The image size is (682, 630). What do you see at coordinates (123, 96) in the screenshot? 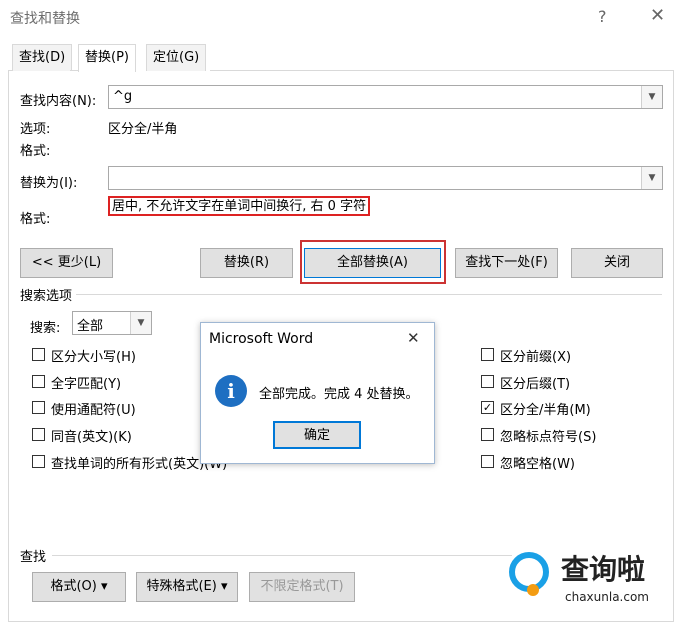
I see `find-value: ^g` at bounding box center [123, 96].